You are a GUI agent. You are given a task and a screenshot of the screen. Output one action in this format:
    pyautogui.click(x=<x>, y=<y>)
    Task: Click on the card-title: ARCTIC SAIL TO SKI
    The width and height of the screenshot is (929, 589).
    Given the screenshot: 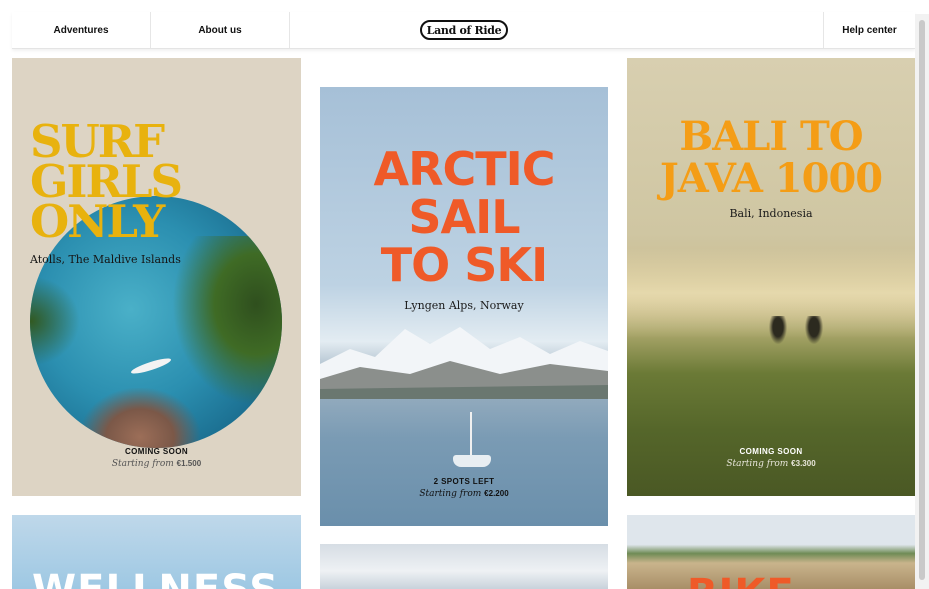 What is the action you would take?
    pyautogui.click(x=464, y=217)
    